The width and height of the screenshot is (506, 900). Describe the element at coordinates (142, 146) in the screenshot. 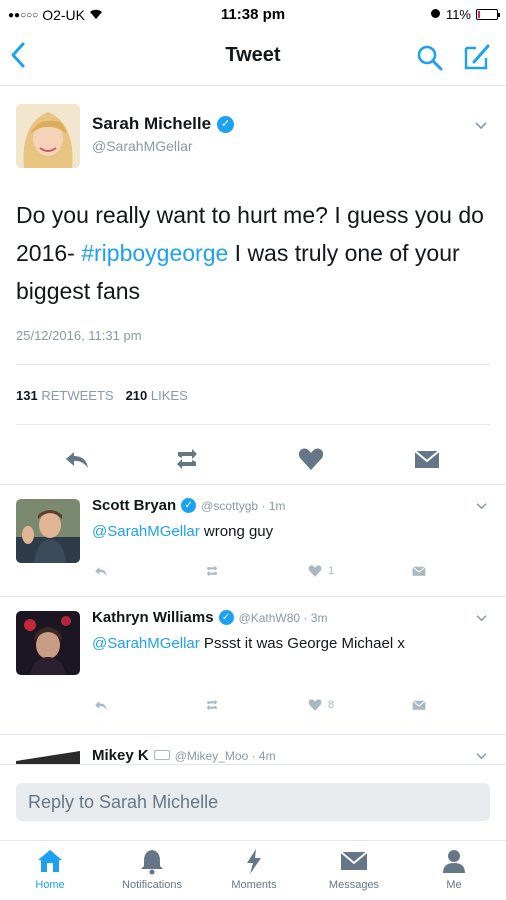

I see `author-handle: @SarahMGellar` at that location.